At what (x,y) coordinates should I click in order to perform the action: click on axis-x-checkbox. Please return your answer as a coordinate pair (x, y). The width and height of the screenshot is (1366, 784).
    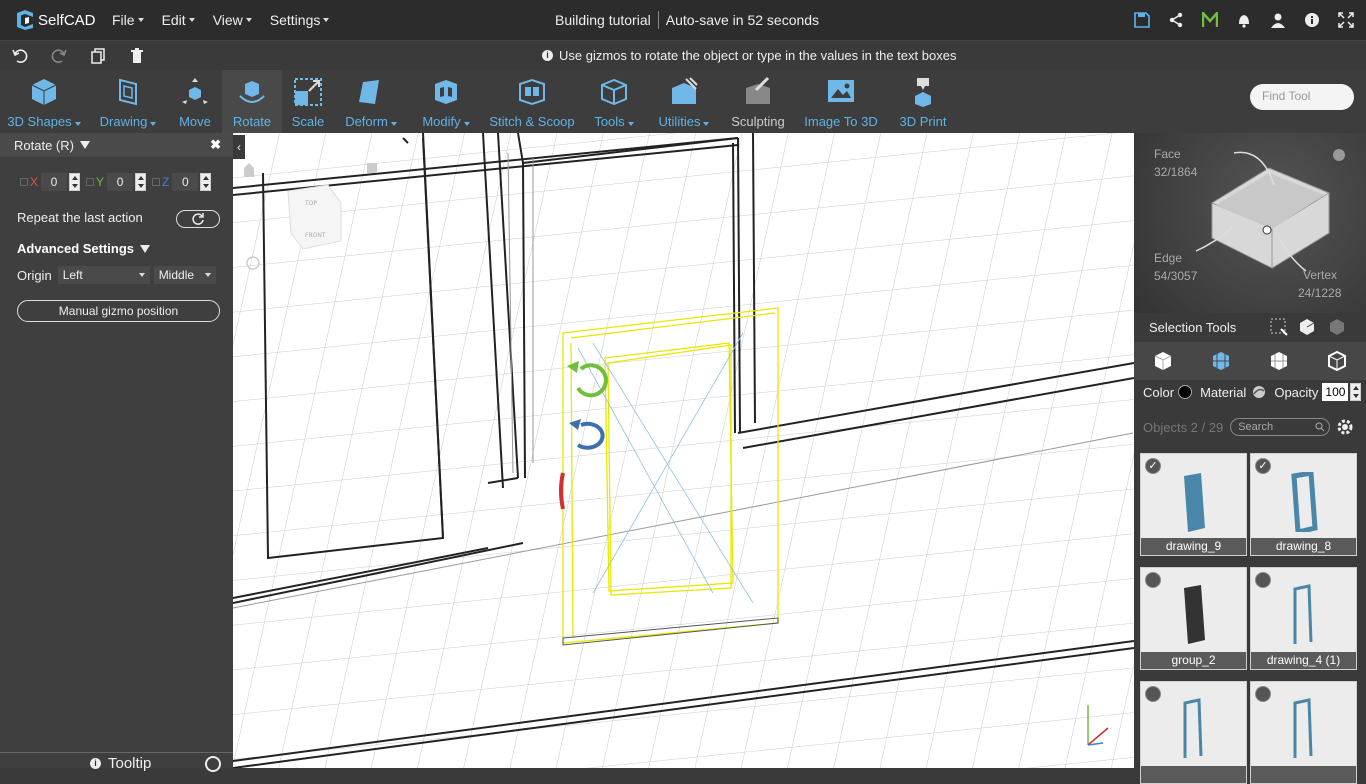
    Looking at the image, I should click on (24, 182).